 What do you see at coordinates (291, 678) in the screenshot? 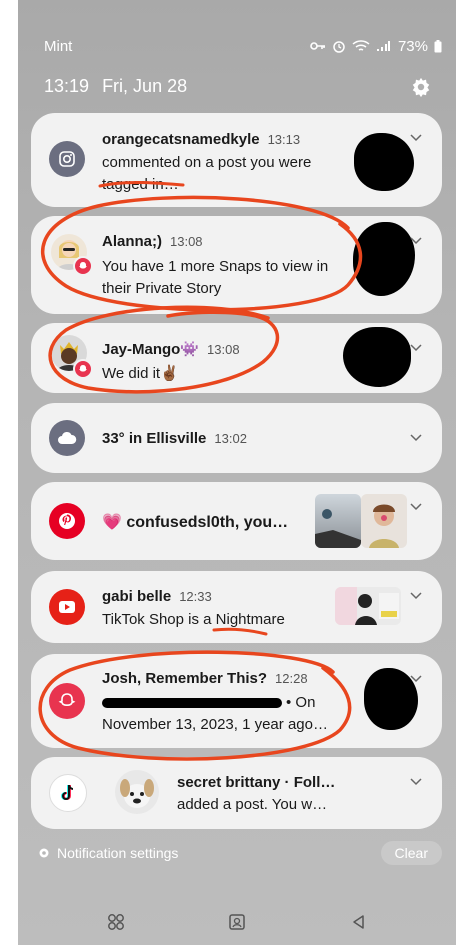
I see `notification-time: 12:28` at bounding box center [291, 678].